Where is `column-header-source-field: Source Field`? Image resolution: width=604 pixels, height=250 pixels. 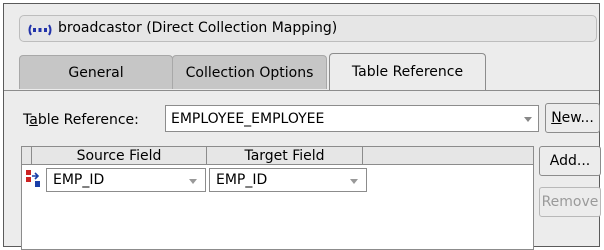
column-header-source-field: Source Field is located at coordinates (119, 156).